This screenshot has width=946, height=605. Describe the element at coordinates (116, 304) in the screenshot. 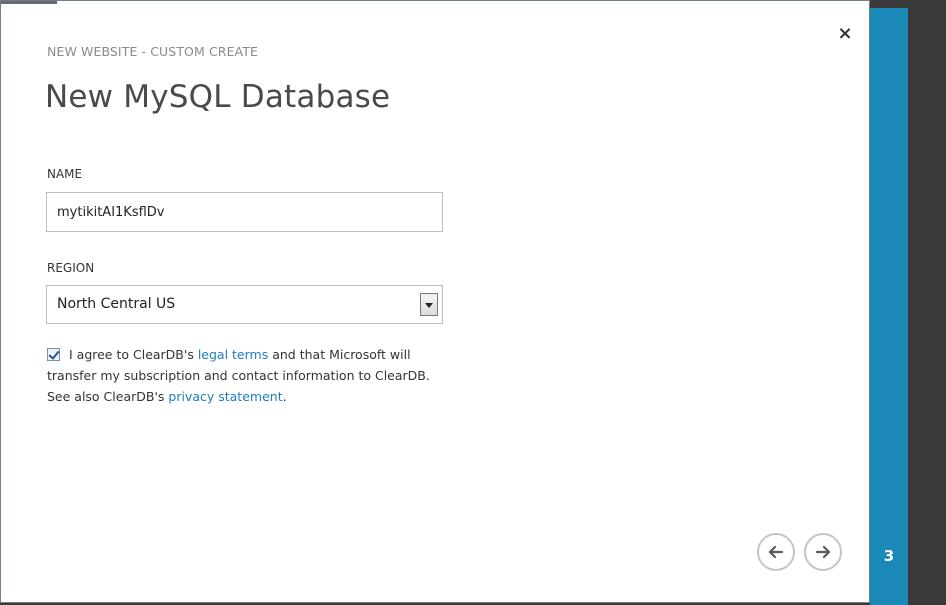

I see `region-selected-value: North Central US` at that location.